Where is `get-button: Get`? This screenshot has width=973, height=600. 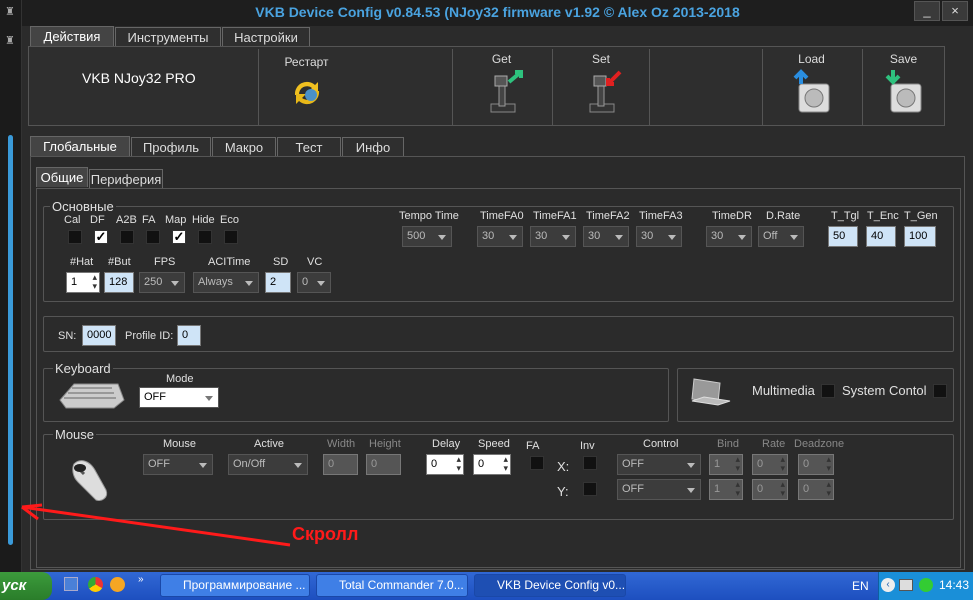
get-button: Get is located at coordinates (501, 87).